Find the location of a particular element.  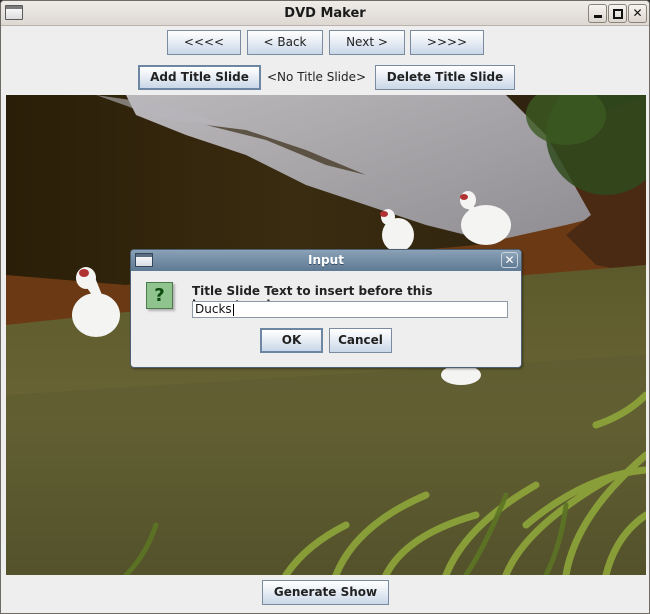

minimize-button is located at coordinates (597, 13).